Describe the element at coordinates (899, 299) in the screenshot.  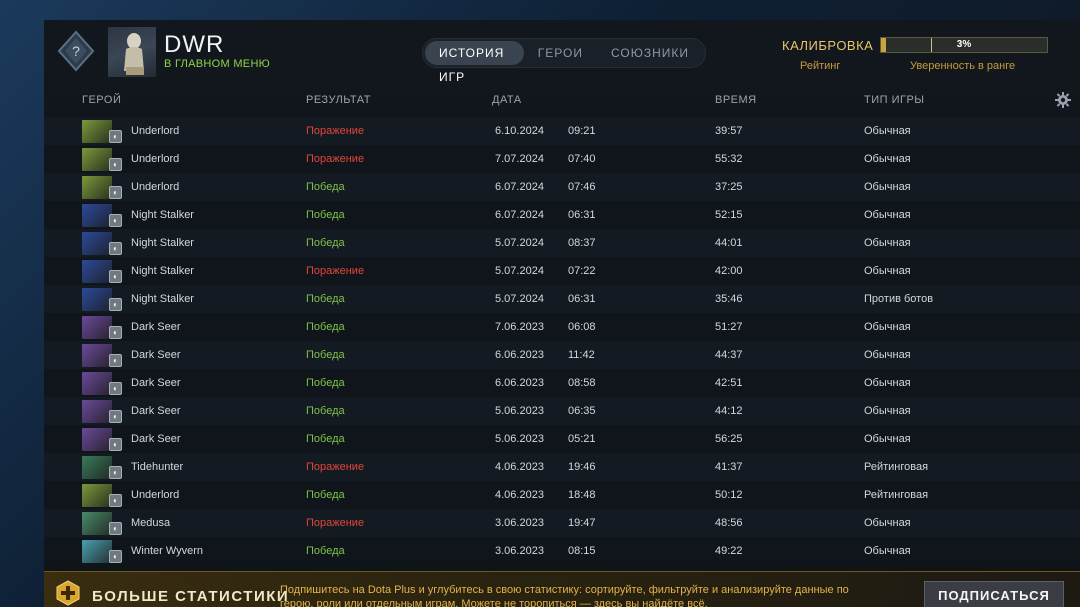
I see `game-mode: Против ботов` at that location.